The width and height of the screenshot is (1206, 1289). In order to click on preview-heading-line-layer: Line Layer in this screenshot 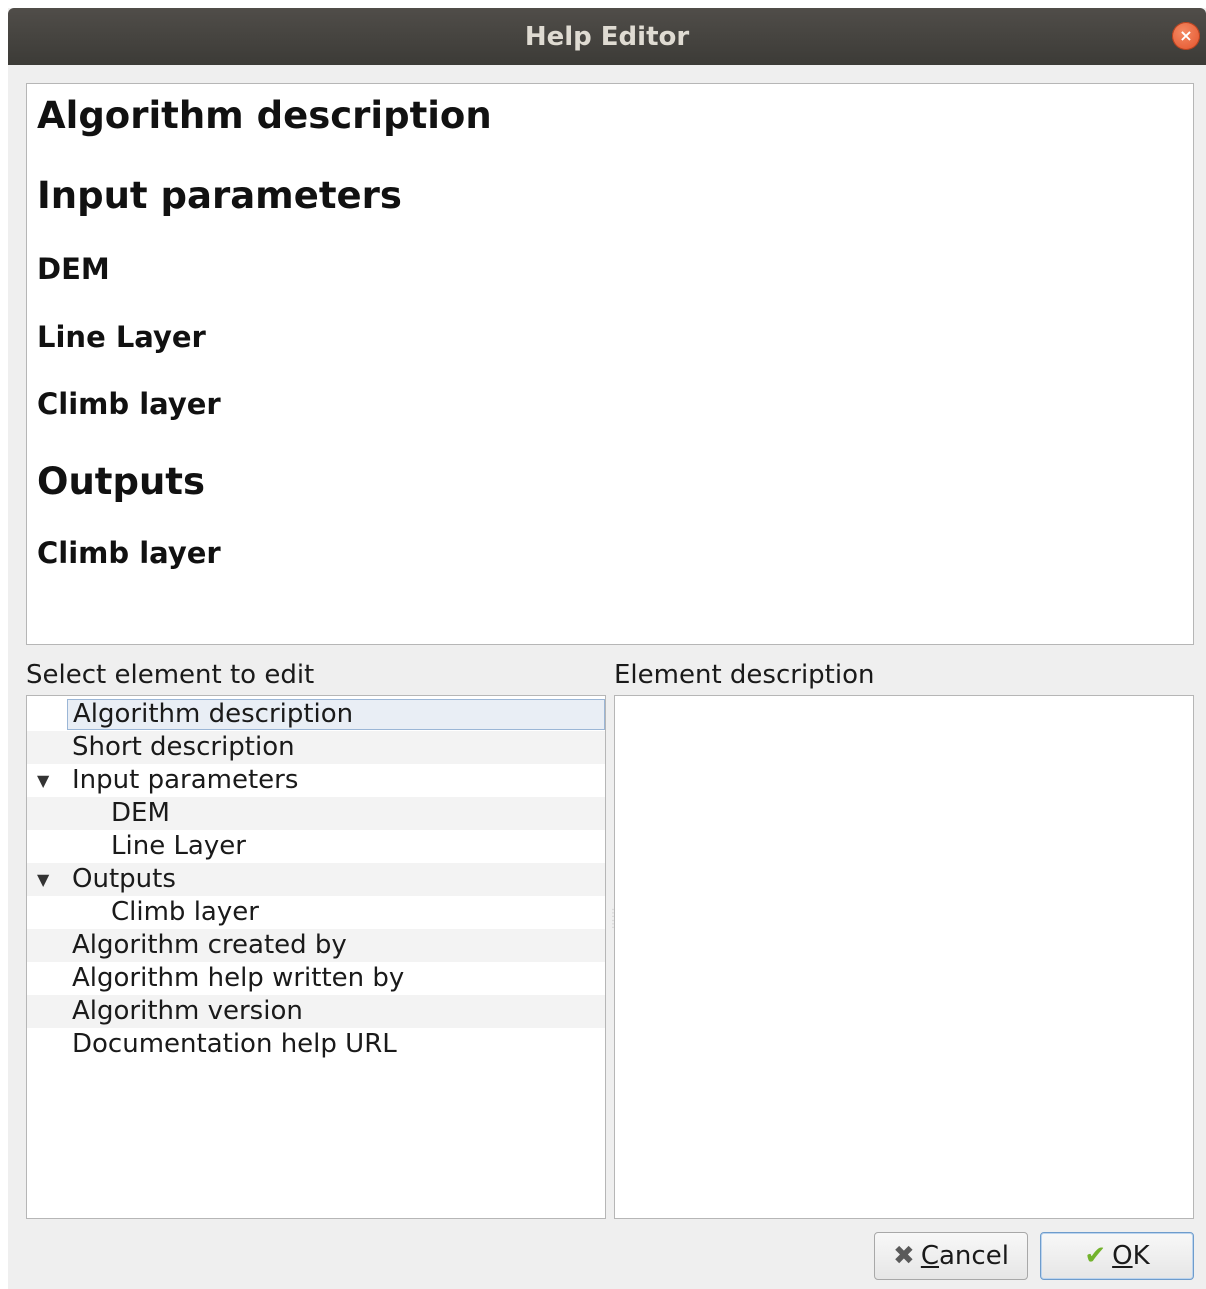, I will do `click(121, 337)`.